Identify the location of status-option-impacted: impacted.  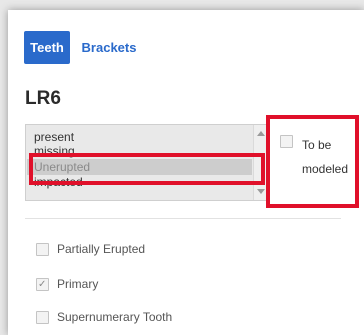
(58, 182).